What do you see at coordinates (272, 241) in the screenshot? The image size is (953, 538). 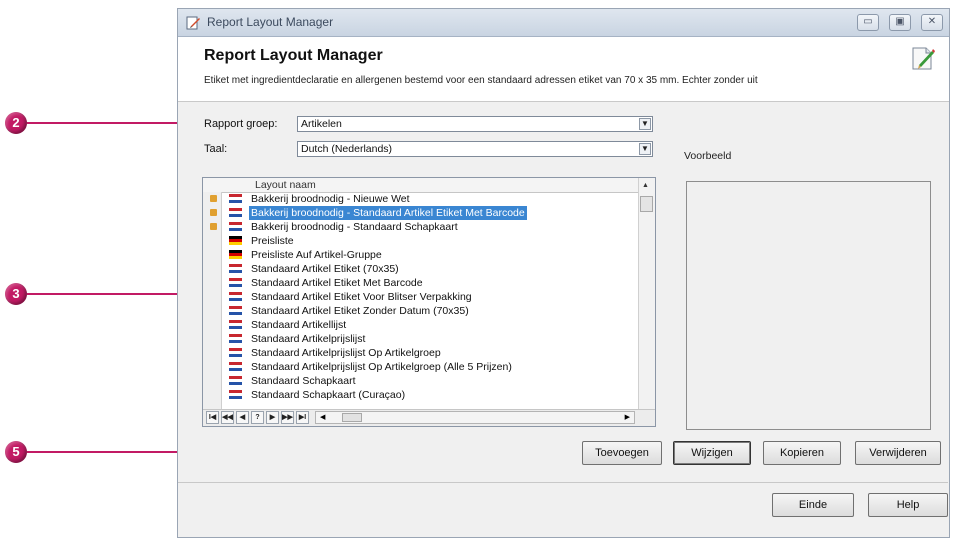 I see `layout-name: Preisliste` at bounding box center [272, 241].